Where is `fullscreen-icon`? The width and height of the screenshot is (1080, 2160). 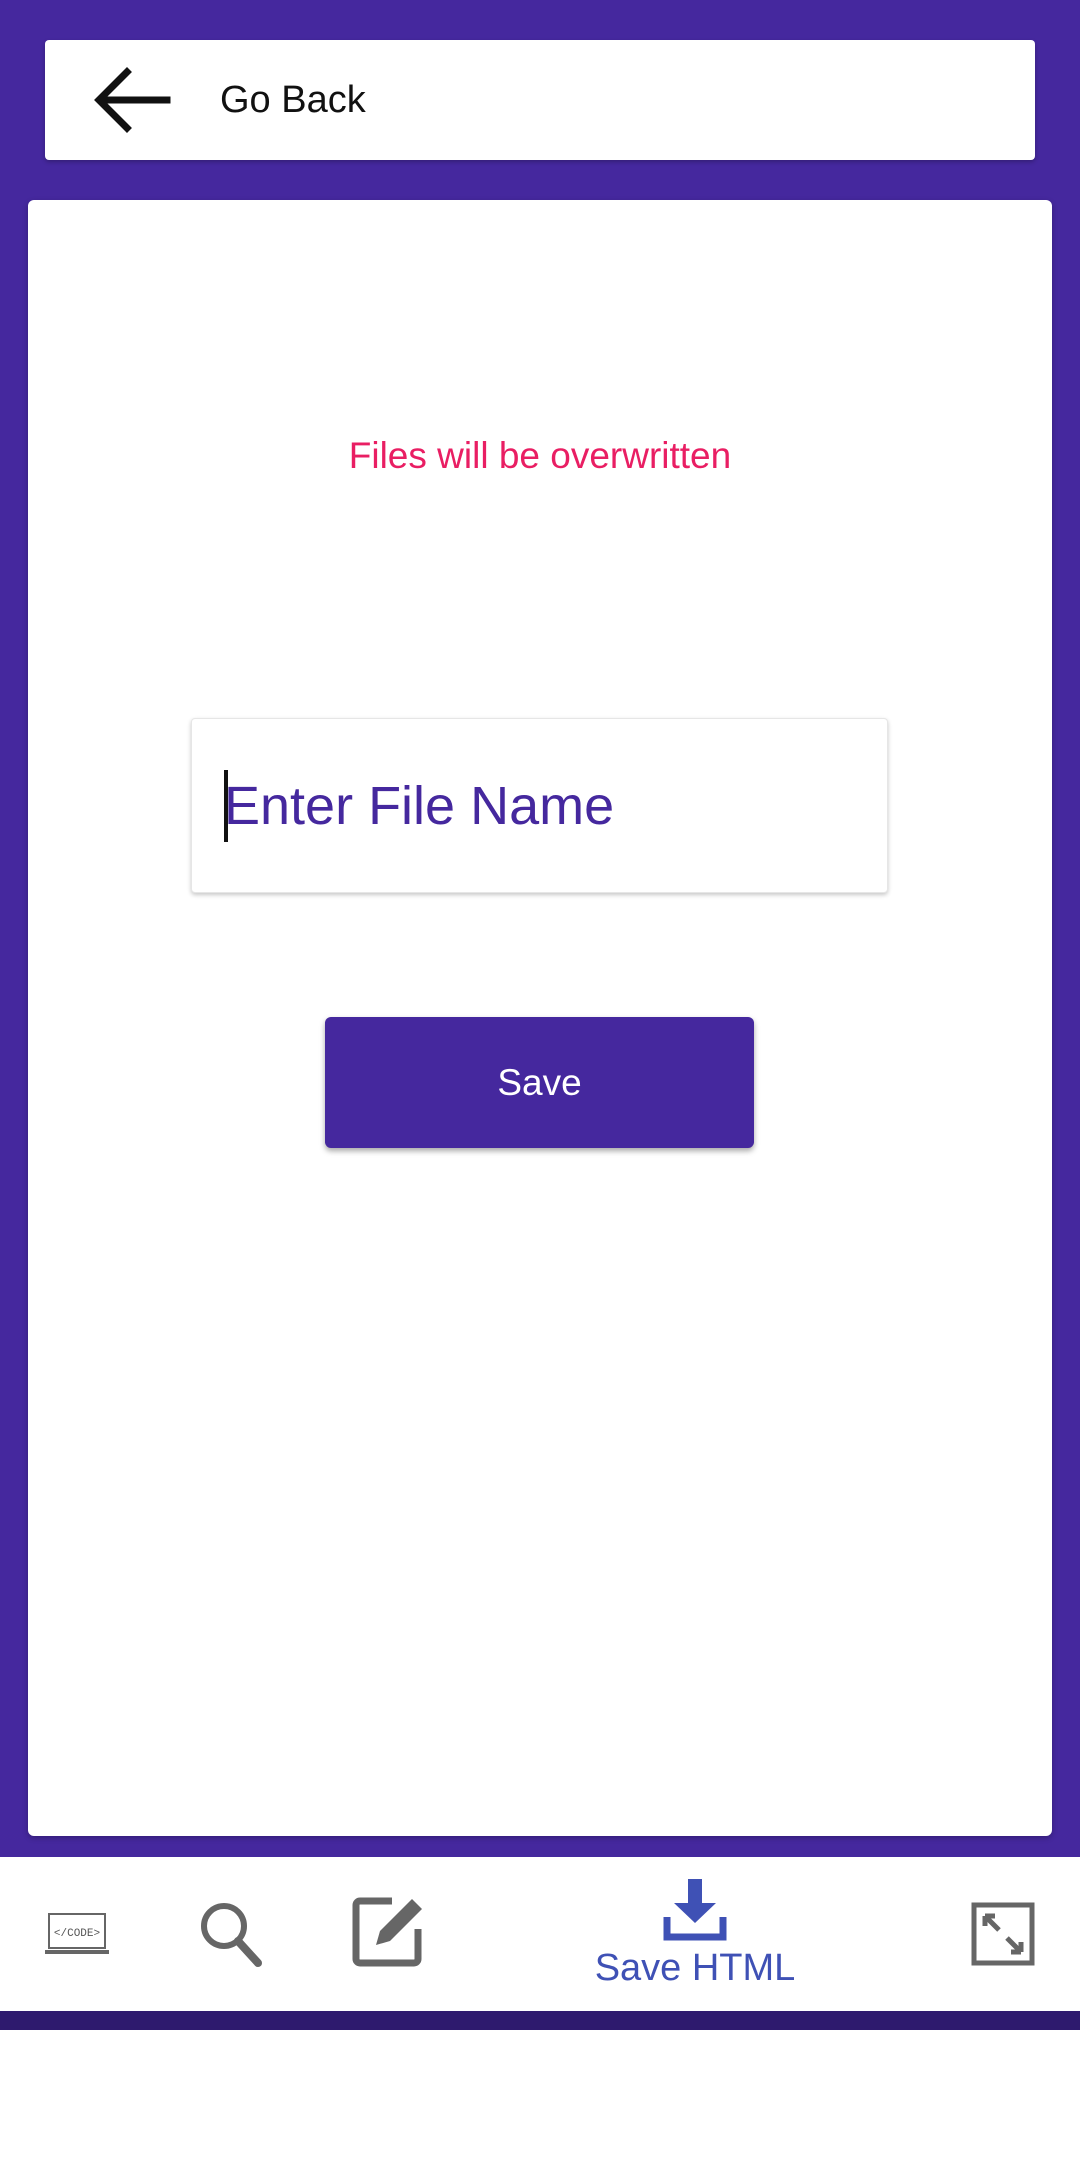 fullscreen-icon is located at coordinates (1003, 1934).